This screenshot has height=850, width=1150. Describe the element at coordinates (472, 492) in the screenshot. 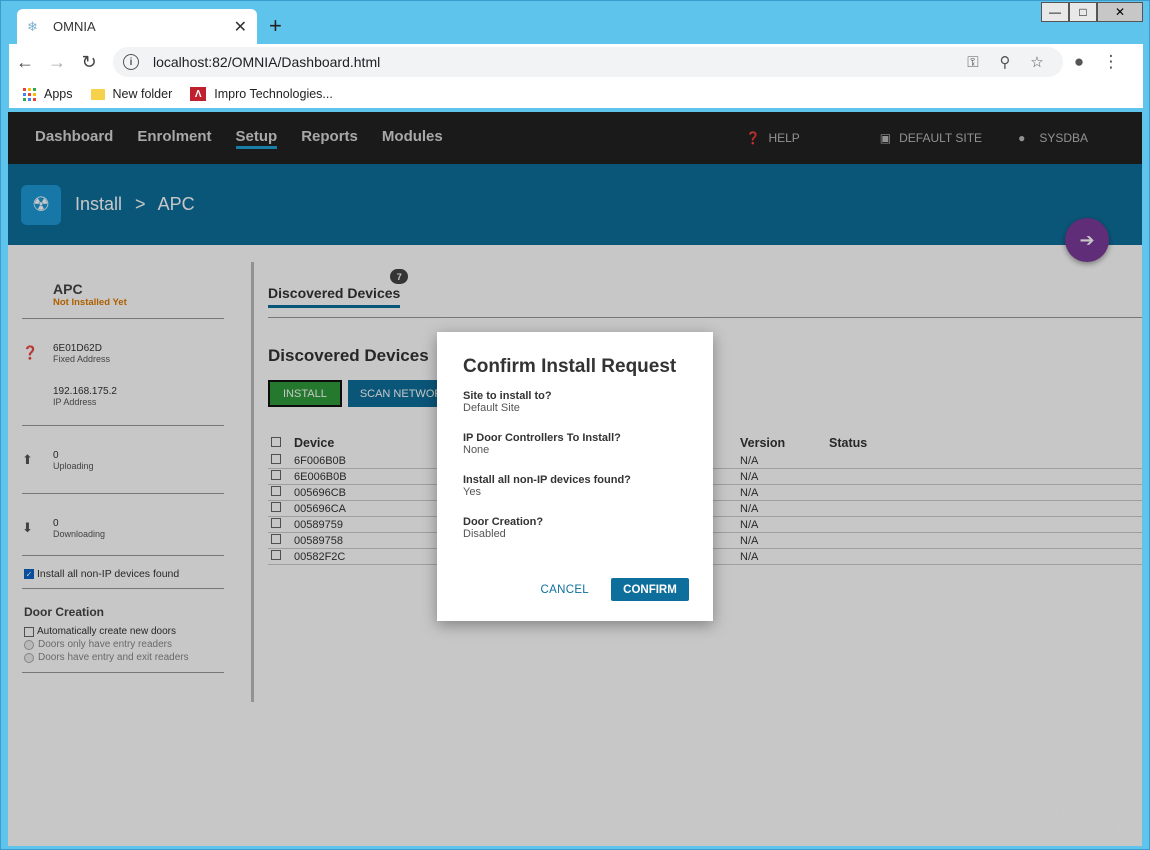

I see `nonip-answer: Yes` at that location.